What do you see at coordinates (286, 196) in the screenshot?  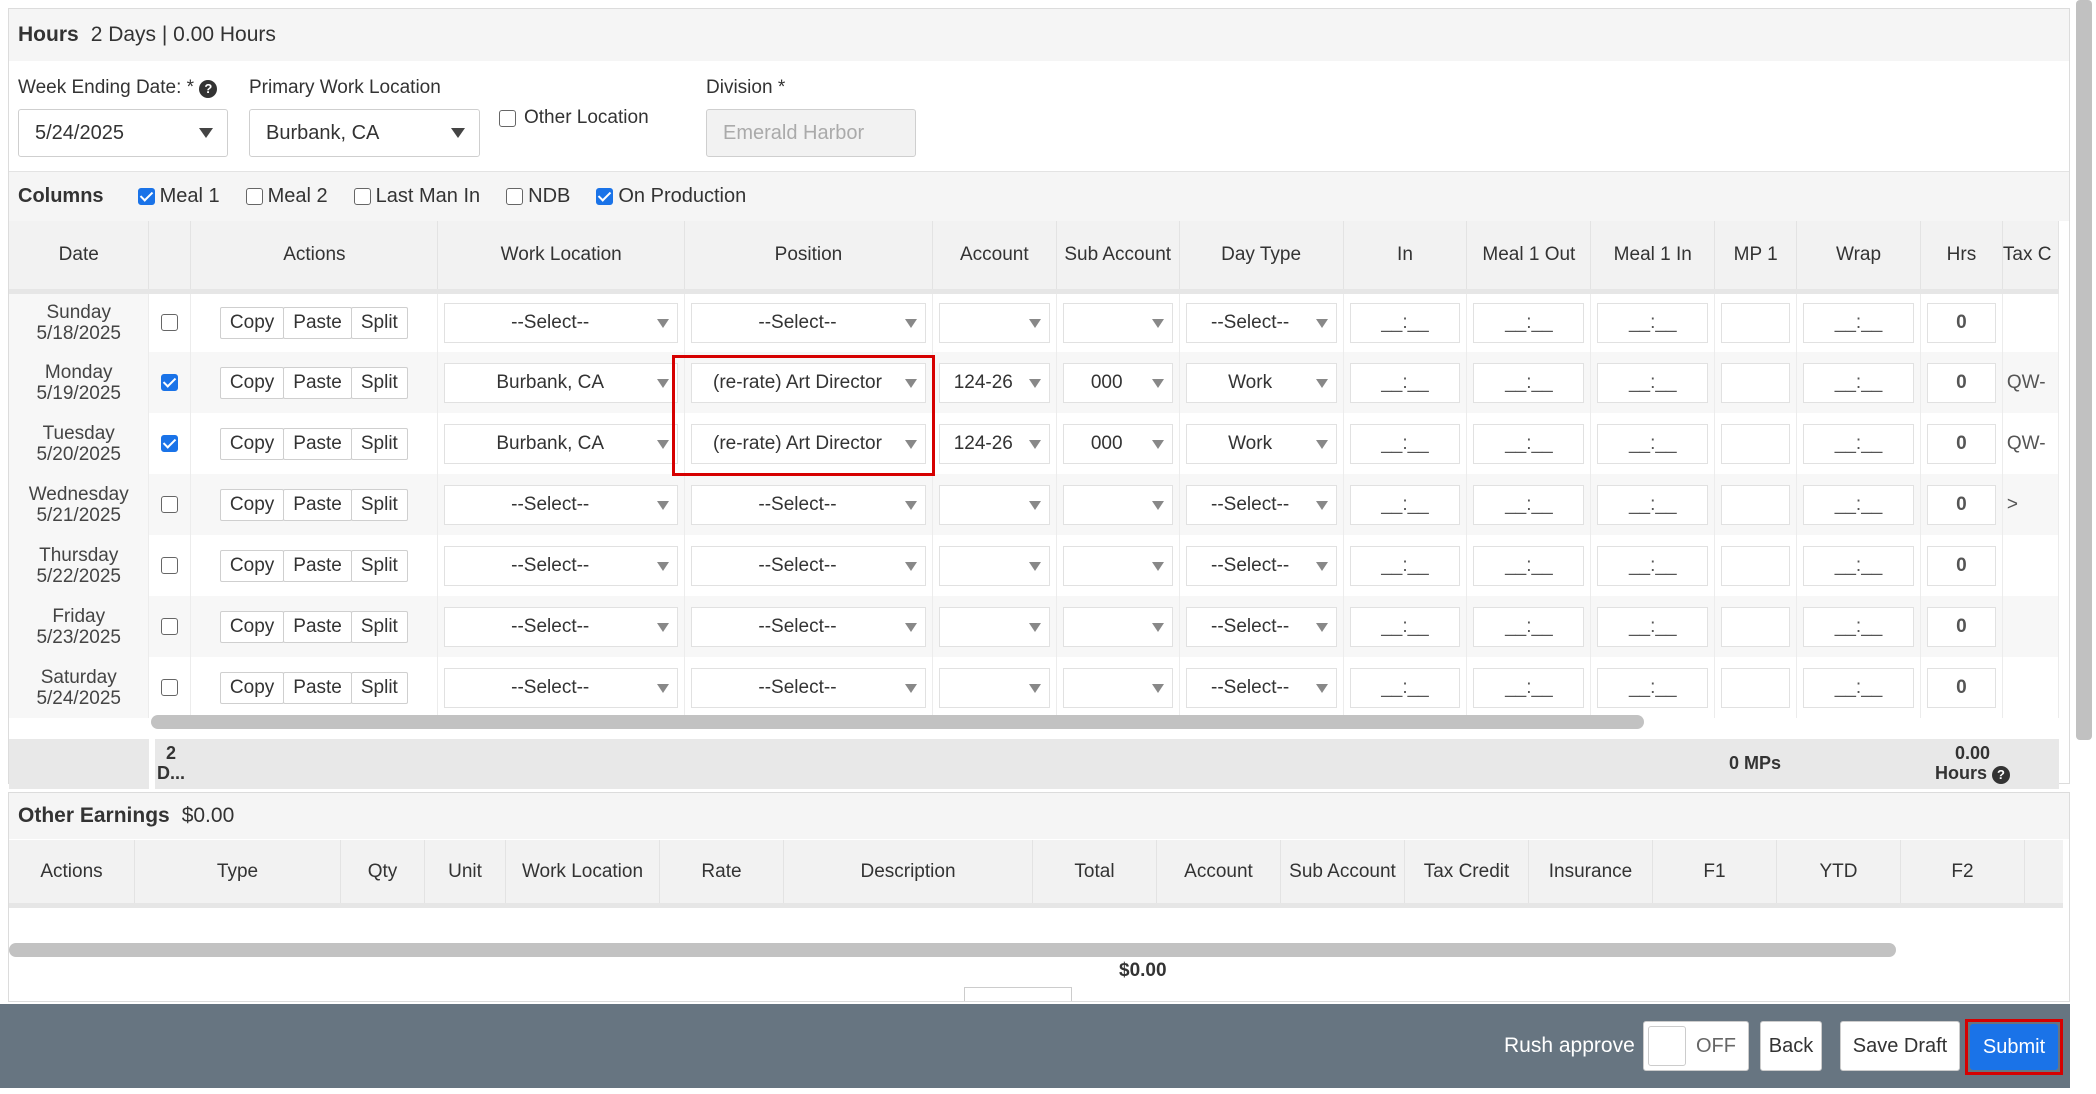 I see `column-option-meal2: Meal 2` at bounding box center [286, 196].